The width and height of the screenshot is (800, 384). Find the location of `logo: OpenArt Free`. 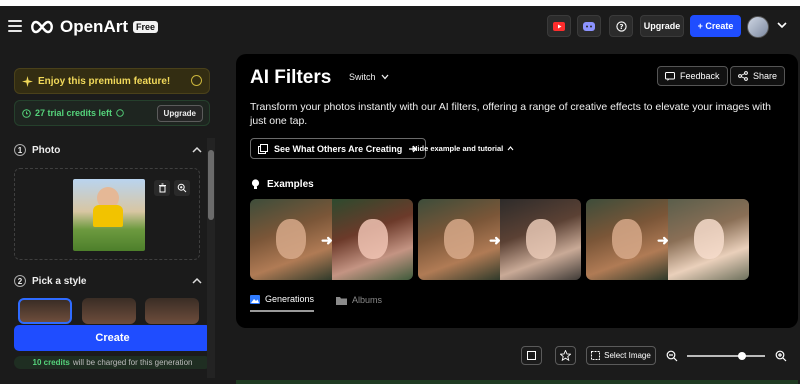

logo: OpenArt Free is located at coordinates (94, 27).